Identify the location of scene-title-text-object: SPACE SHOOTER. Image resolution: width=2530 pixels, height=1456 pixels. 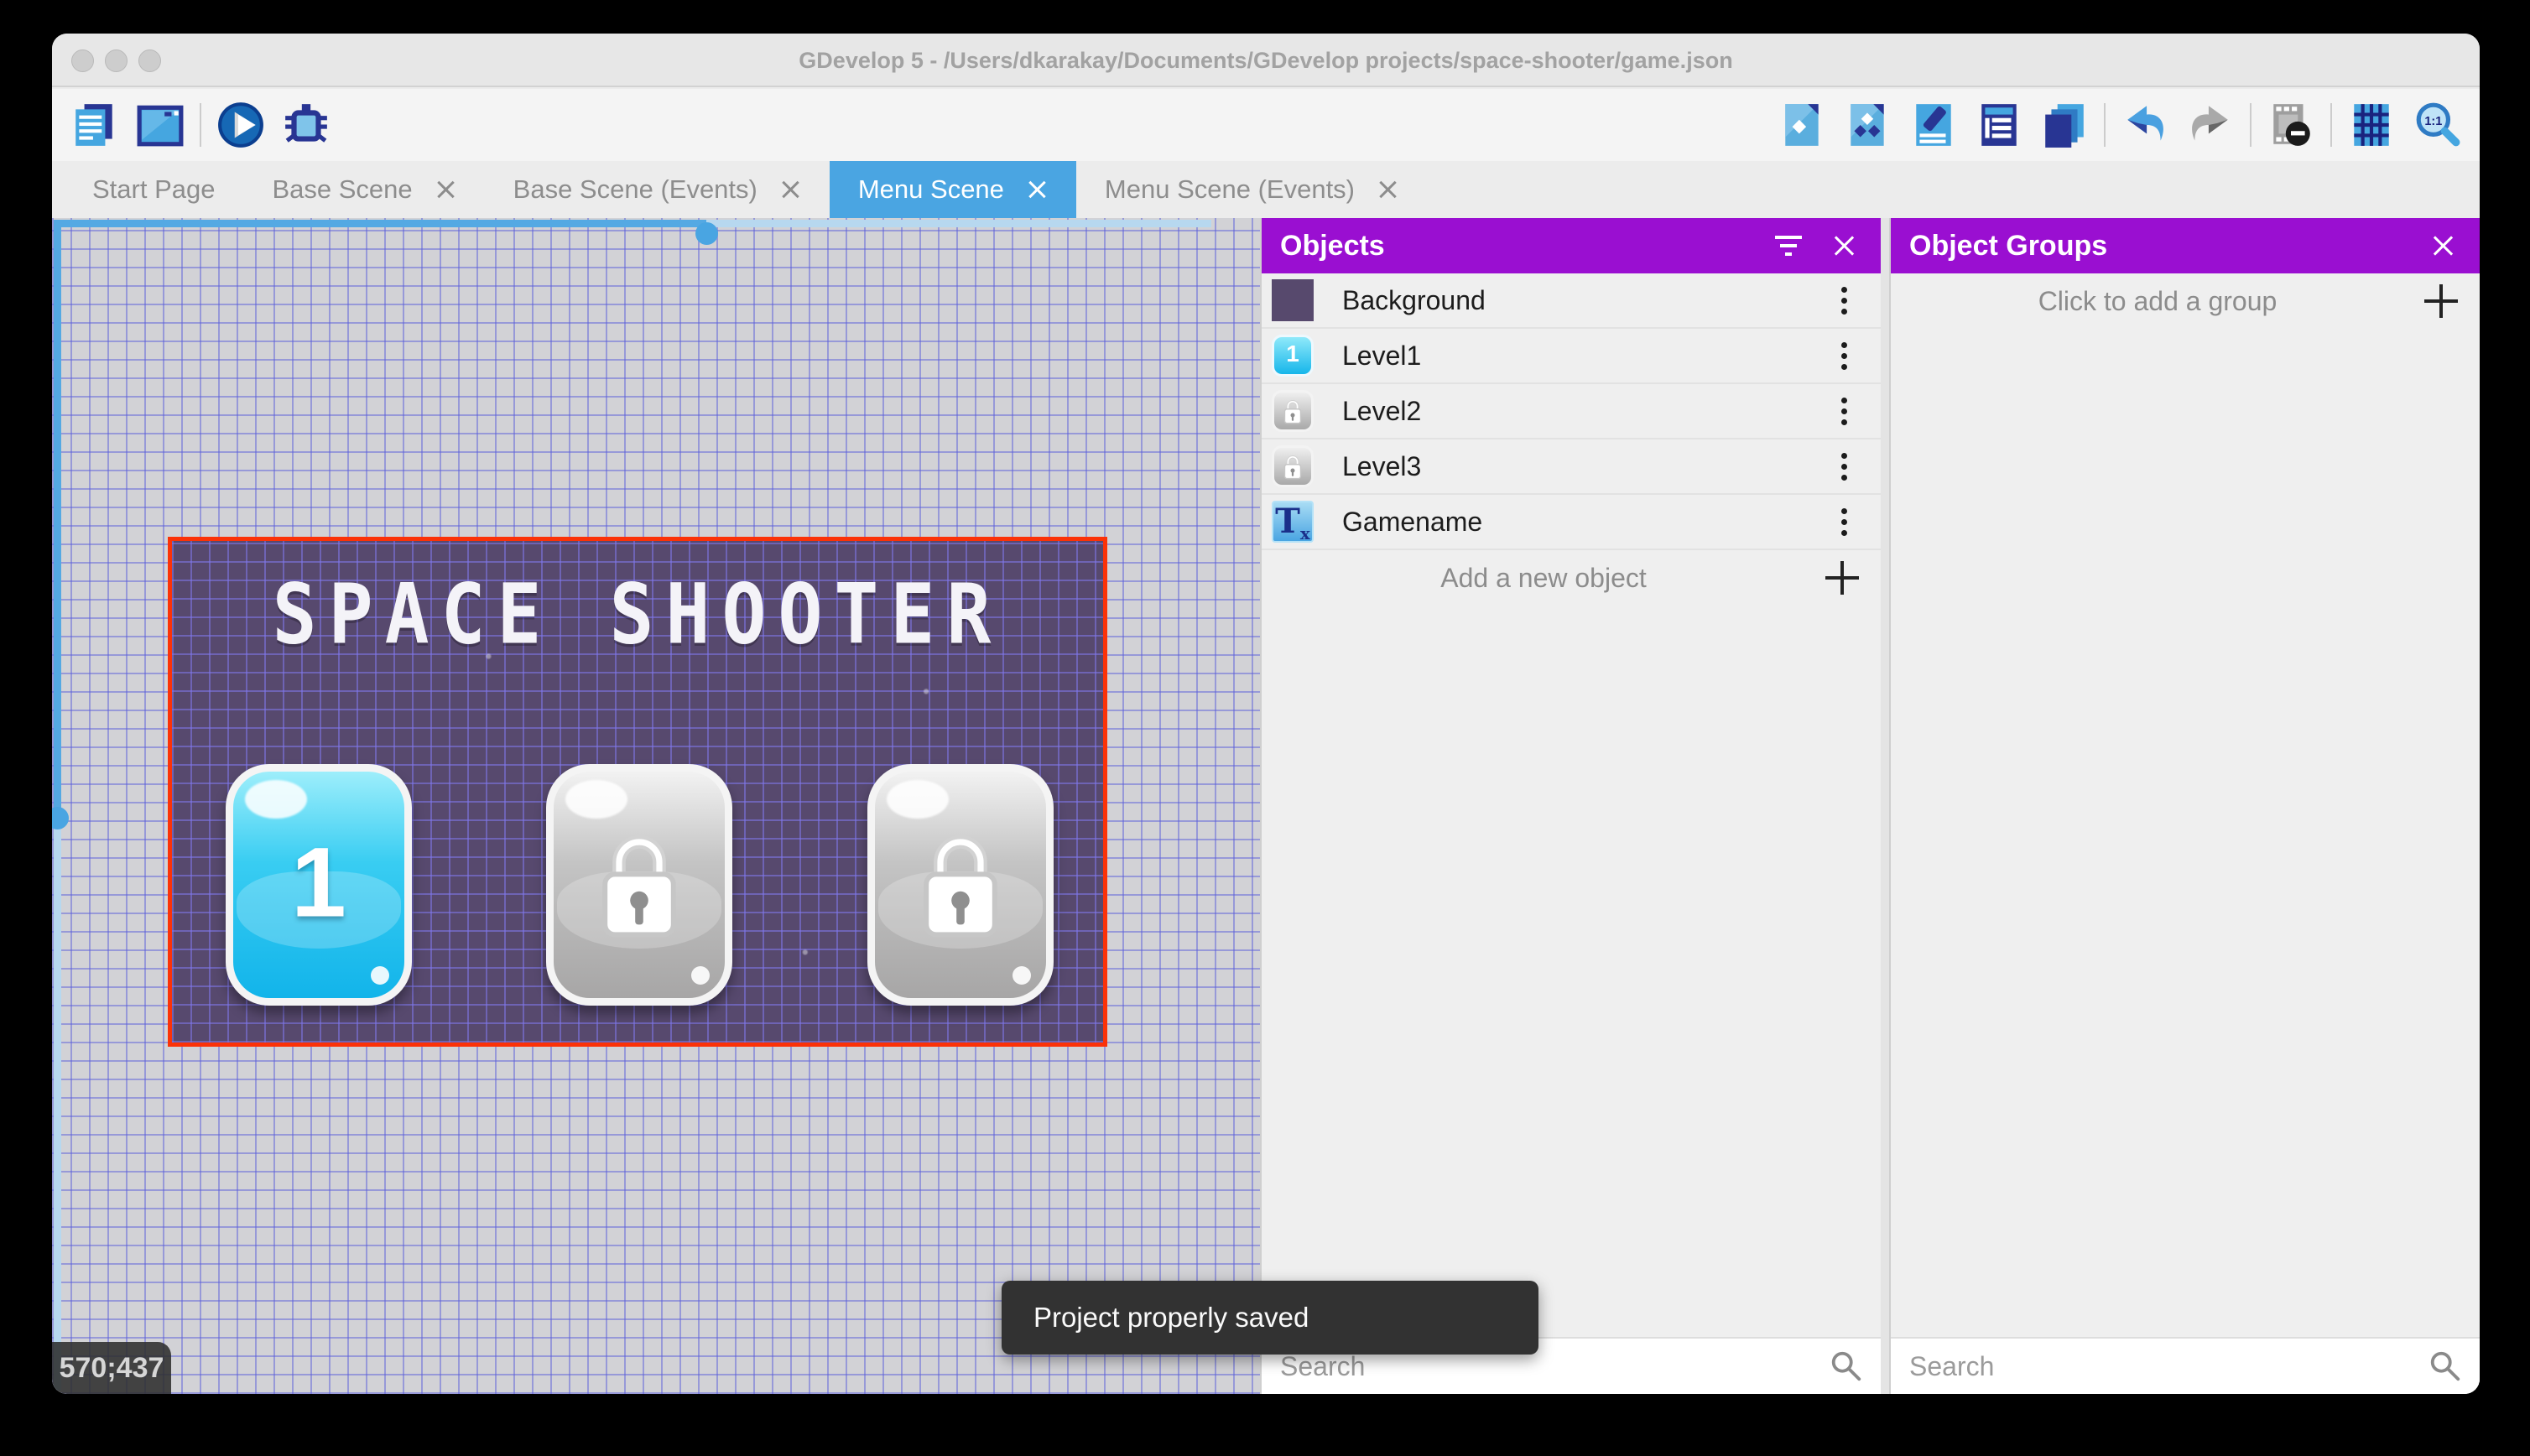
(637, 614).